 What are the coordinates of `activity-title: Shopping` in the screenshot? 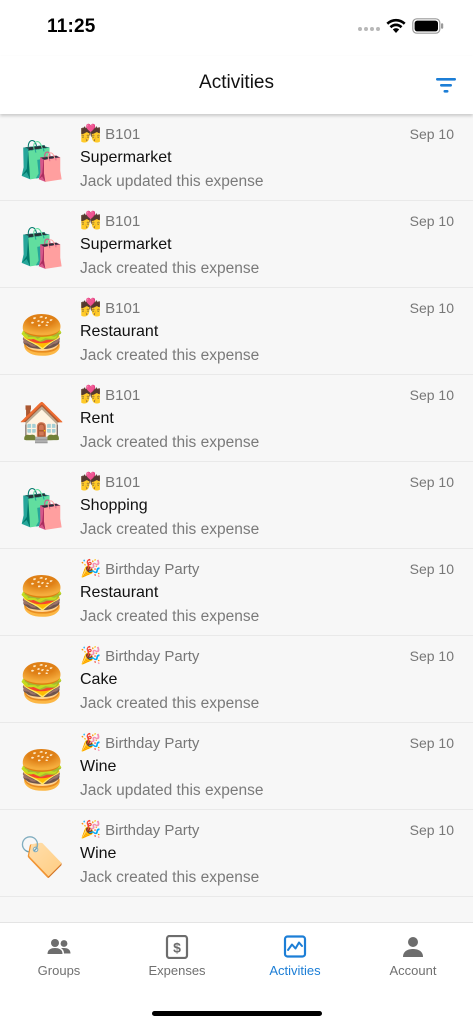 It's located at (114, 505).